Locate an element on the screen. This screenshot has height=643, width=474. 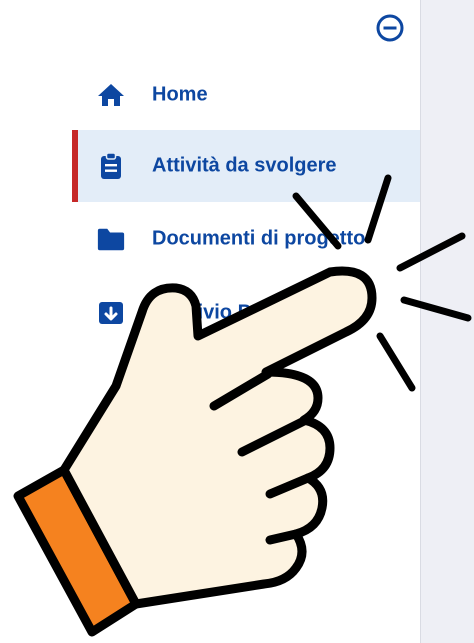
sidebar-collapse-button is located at coordinates (390, 28).